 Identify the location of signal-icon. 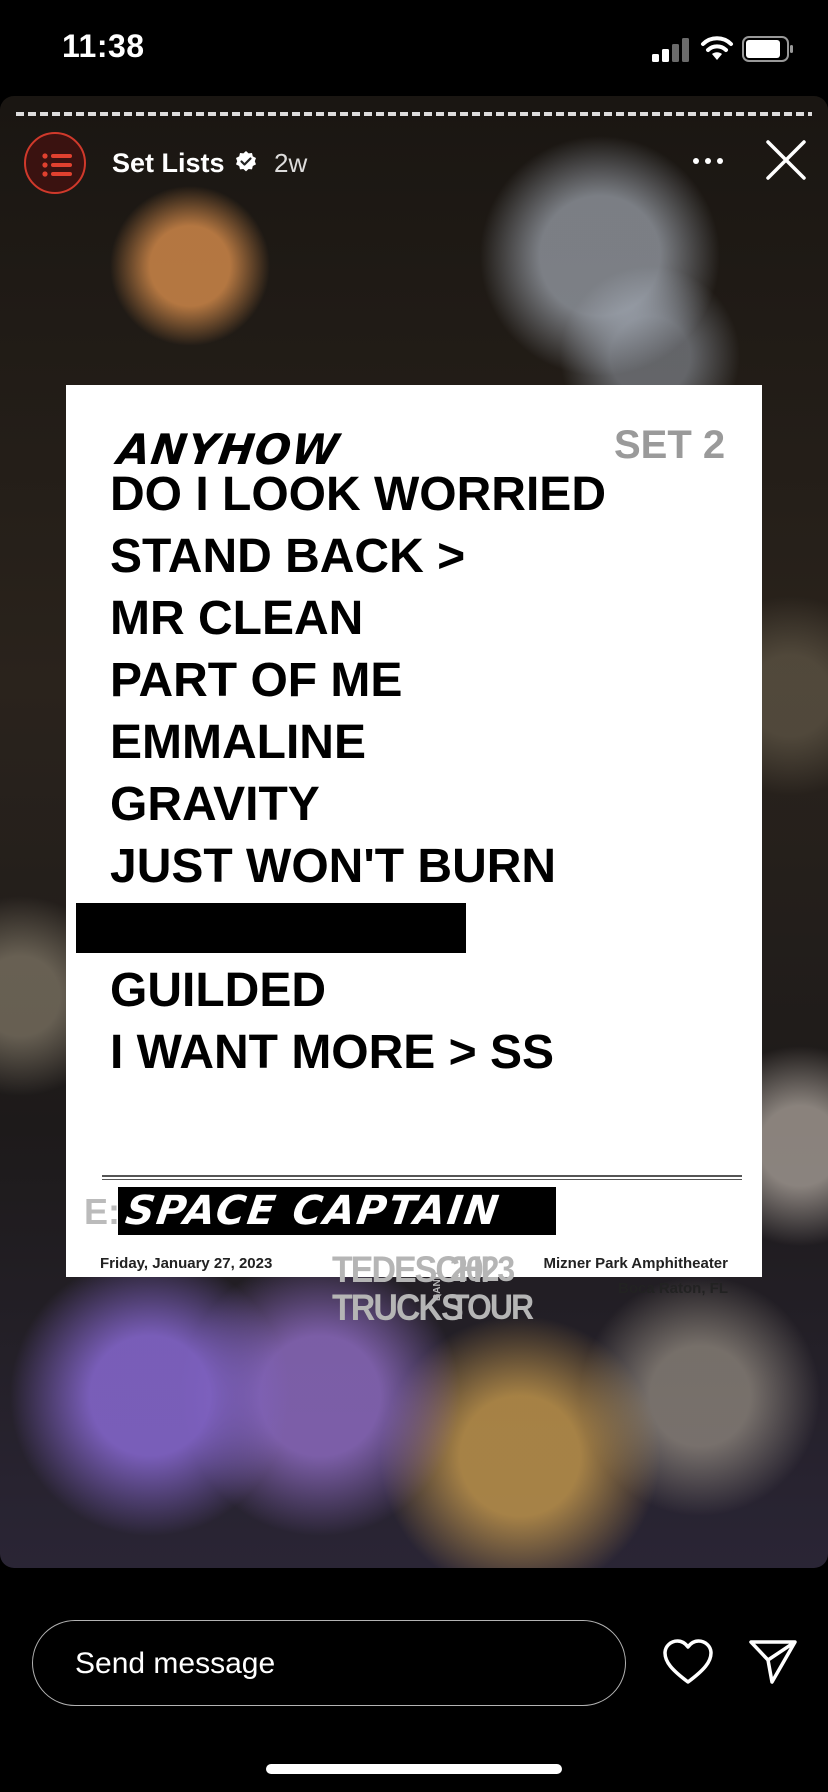
(670, 50).